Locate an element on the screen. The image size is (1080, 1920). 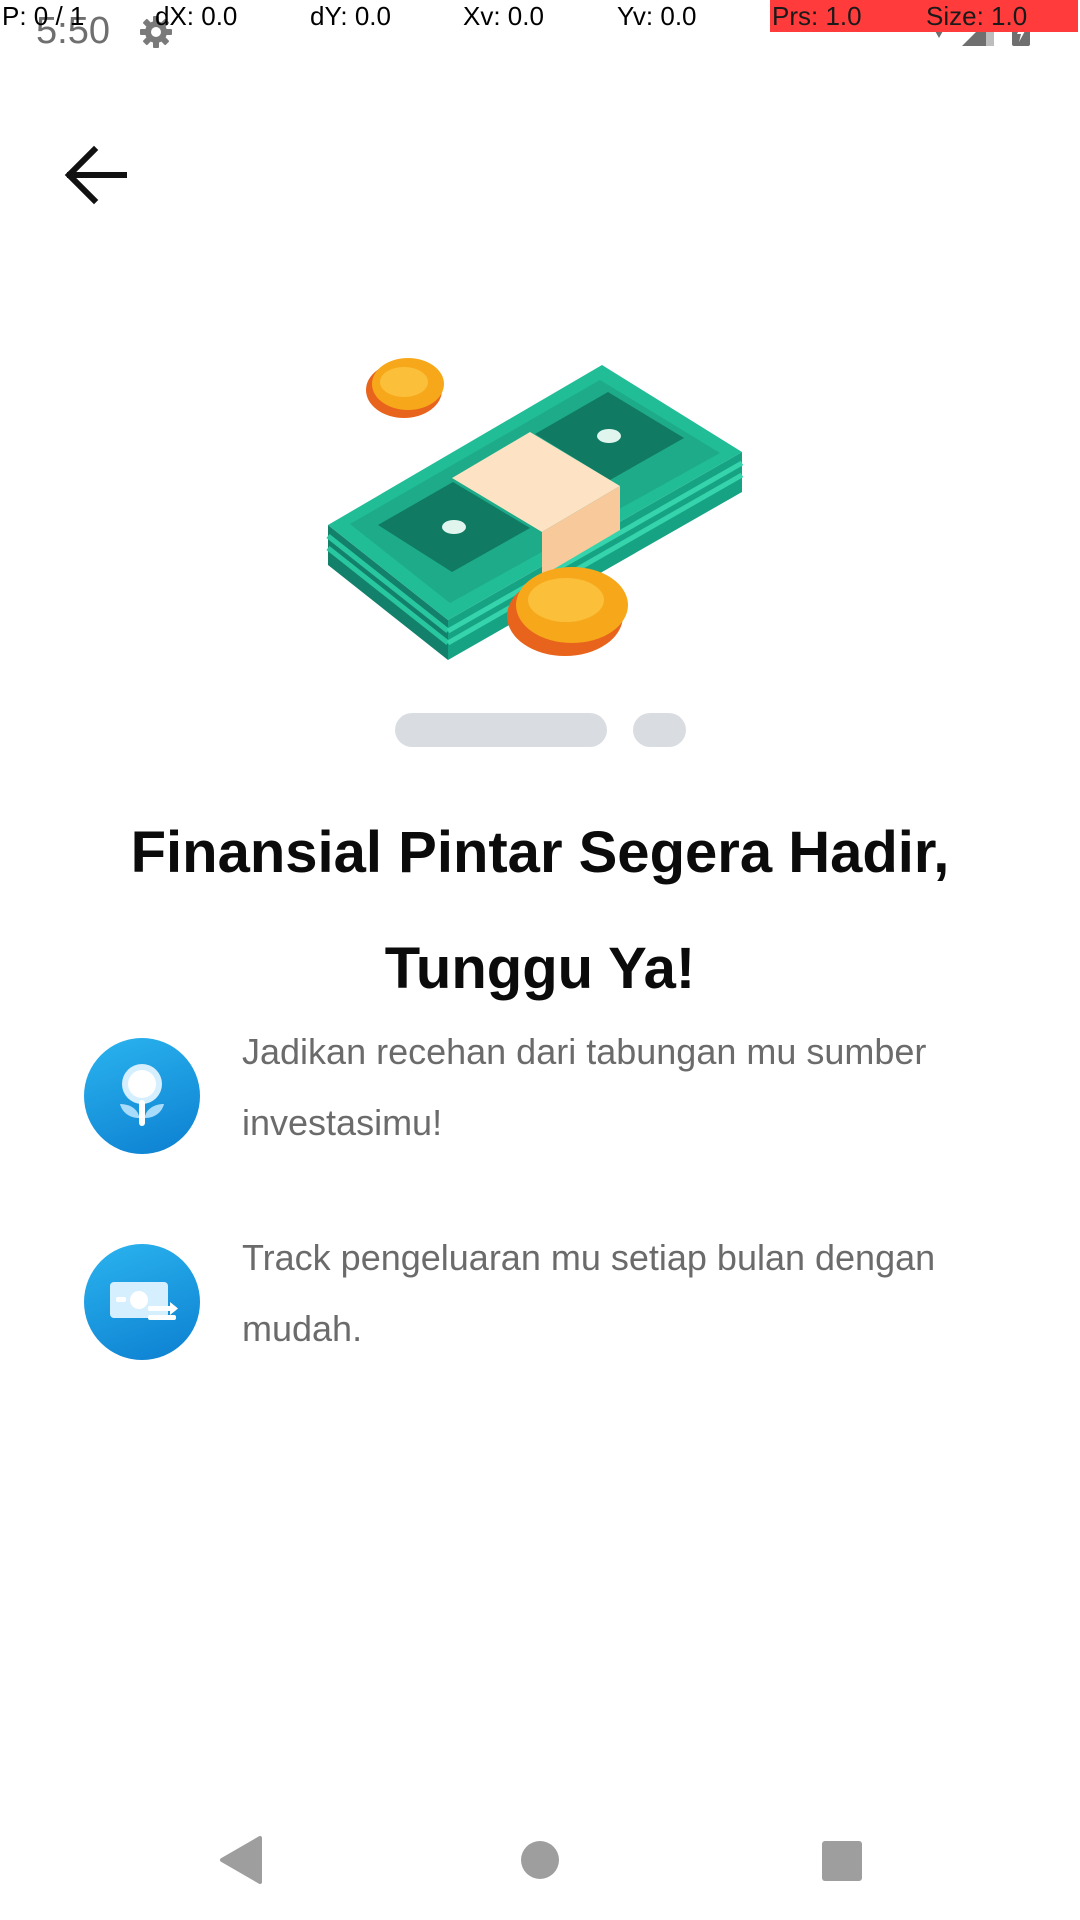
debug-yv: Yv: 0.0 is located at coordinates (657, 16).